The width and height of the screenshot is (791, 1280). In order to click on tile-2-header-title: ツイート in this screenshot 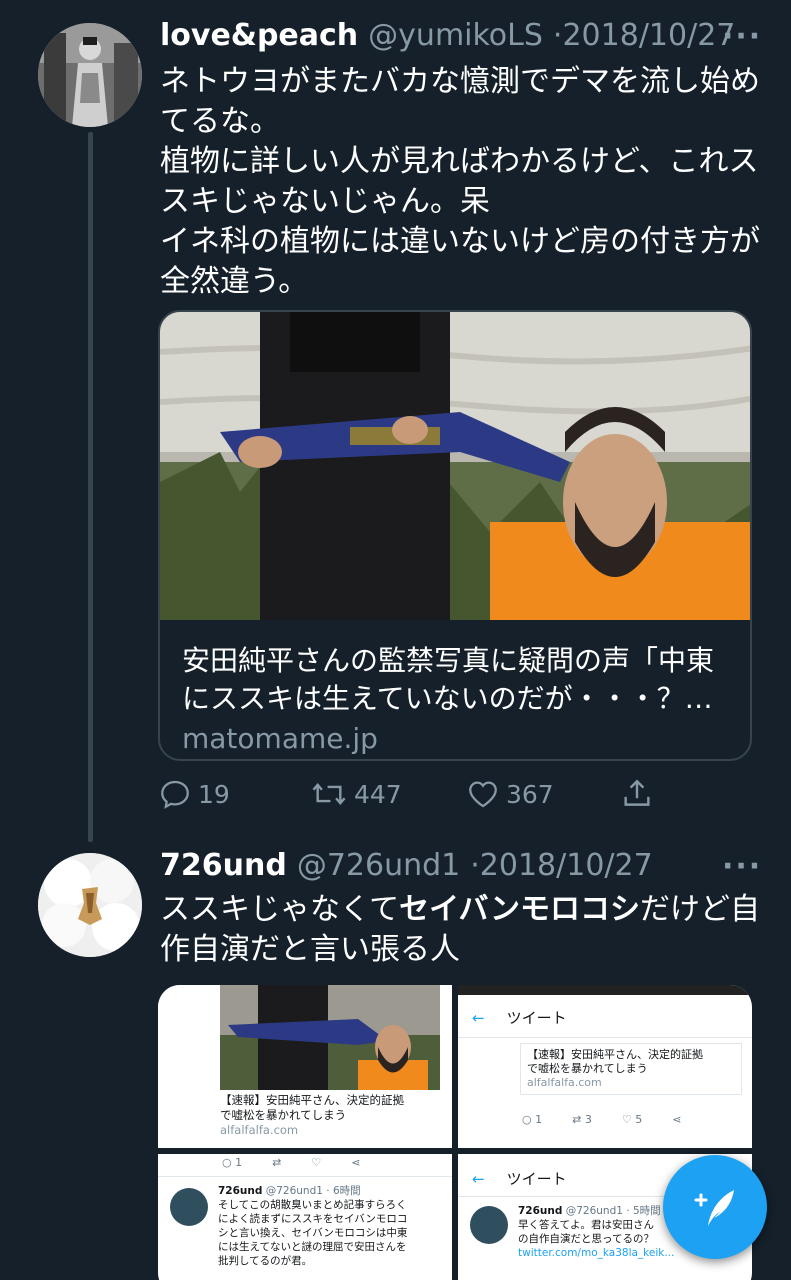, I will do `click(536, 1018)`.